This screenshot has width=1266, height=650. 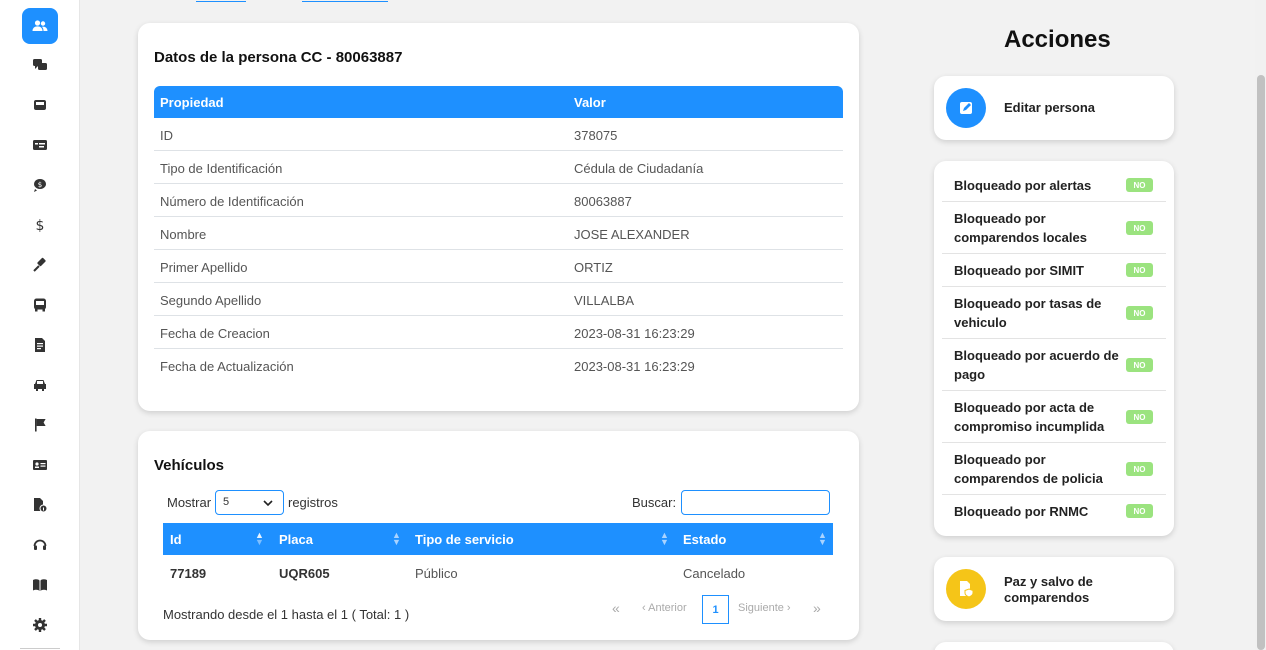 I want to click on document-icon, so click(x=40, y=345).